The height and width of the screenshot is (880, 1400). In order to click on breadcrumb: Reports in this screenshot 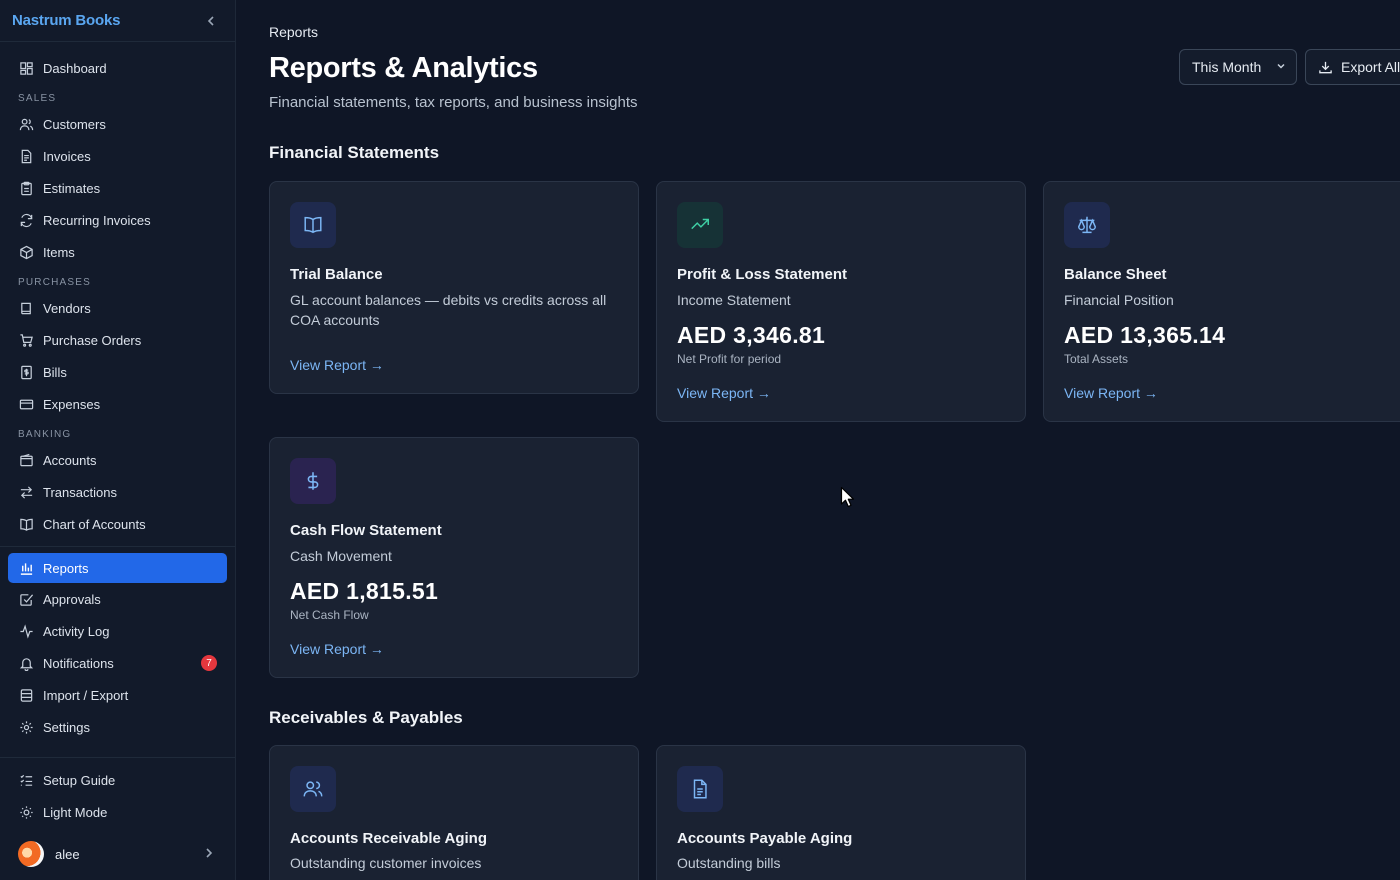, I will do `click(293, 32)`.